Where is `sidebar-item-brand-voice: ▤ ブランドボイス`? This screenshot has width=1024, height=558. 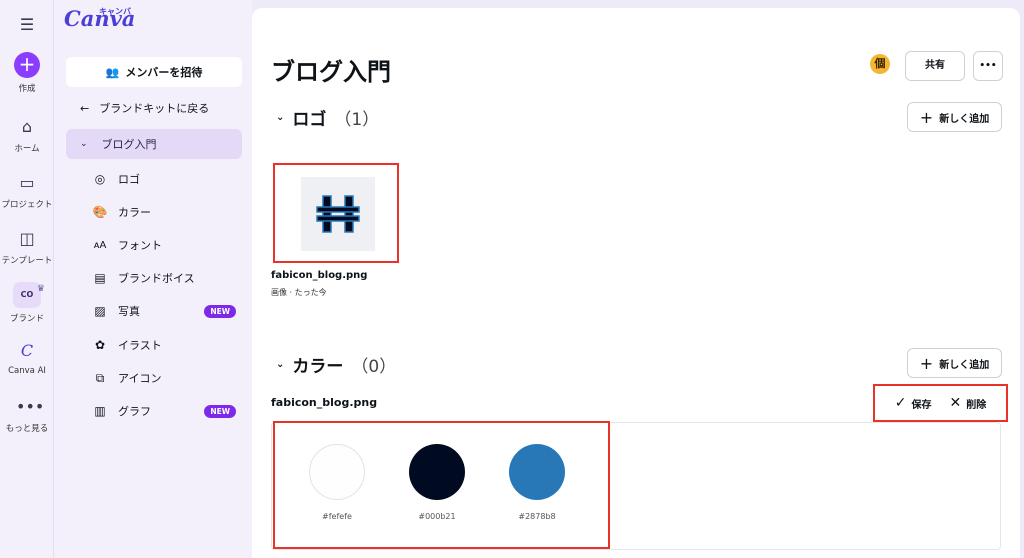
sidebar-item-brand-voice: ▤ ブランドボイス is located at coordinates (164, 278).